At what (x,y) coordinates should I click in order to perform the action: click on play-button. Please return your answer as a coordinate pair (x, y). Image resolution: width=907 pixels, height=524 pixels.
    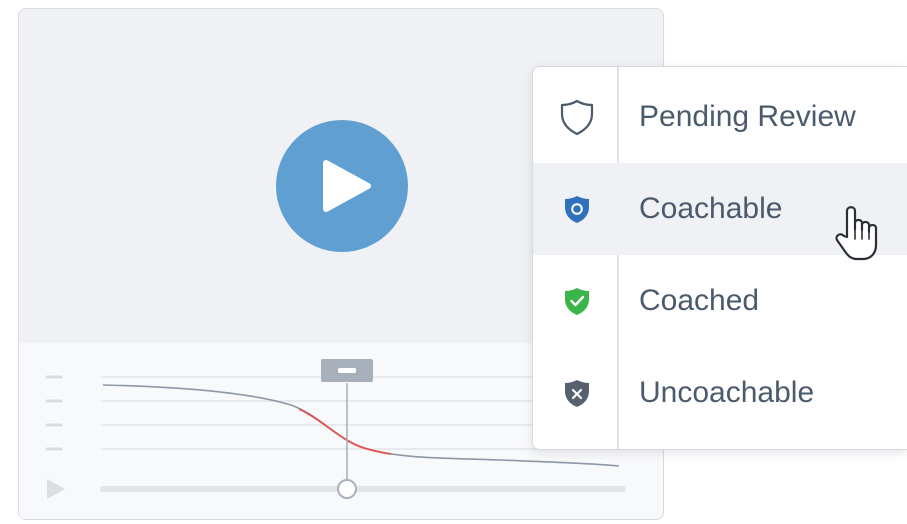
    Looking at the image, I should click on (342, 186).